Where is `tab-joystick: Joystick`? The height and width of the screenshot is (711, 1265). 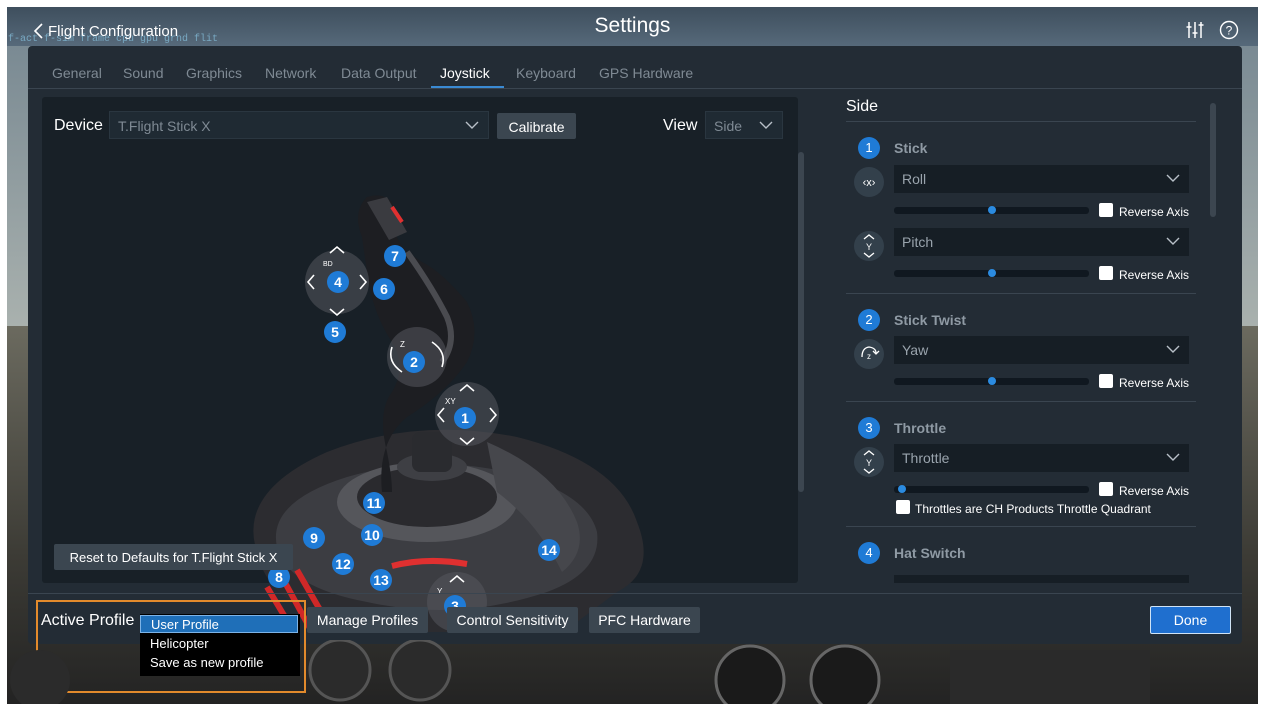
tab-joystick: Joystick is located at coordinates (465, 73).